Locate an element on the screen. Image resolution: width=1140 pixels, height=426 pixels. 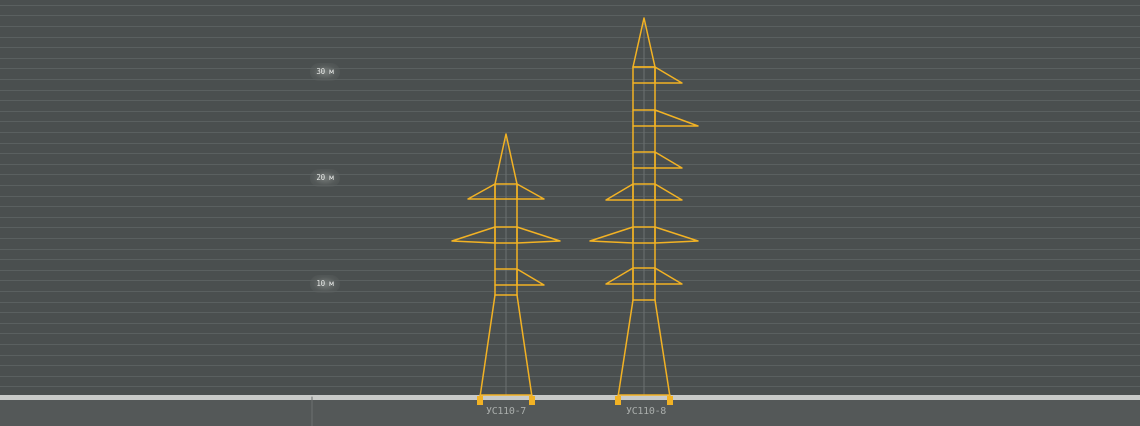
tower-2-arm-mid-left is located at coordinates (611, 235).